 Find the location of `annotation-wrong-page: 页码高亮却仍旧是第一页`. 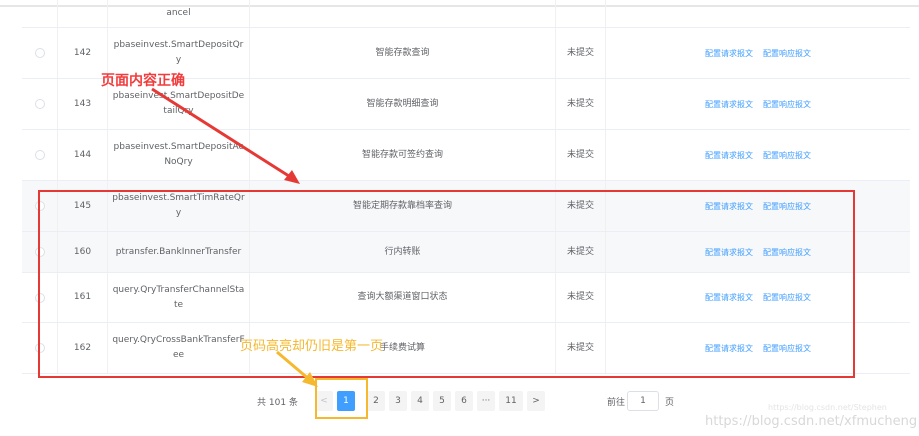

annotation-wrong-page: 页码高亮却仍旧是第一页 is located at coordinates (312, 346).